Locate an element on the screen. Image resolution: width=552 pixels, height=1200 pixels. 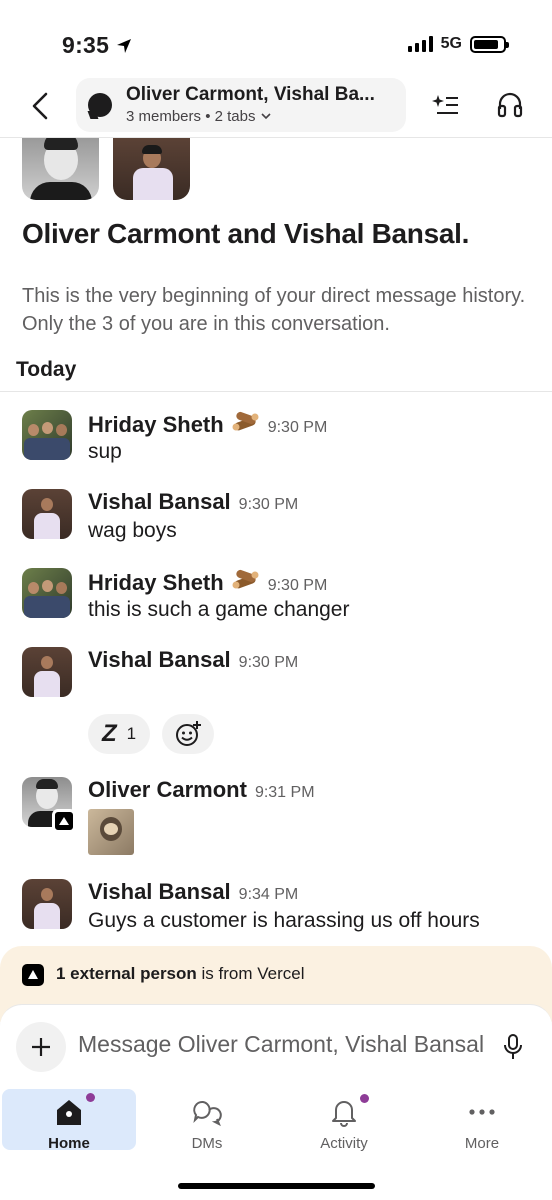
day-divider-label: Today is located at coordinates (46, 369).